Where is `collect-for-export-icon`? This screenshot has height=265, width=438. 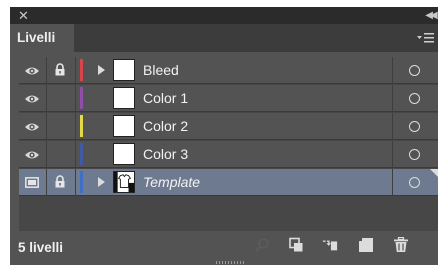
collect-for-export-icon is located at coordinates (296, 245).